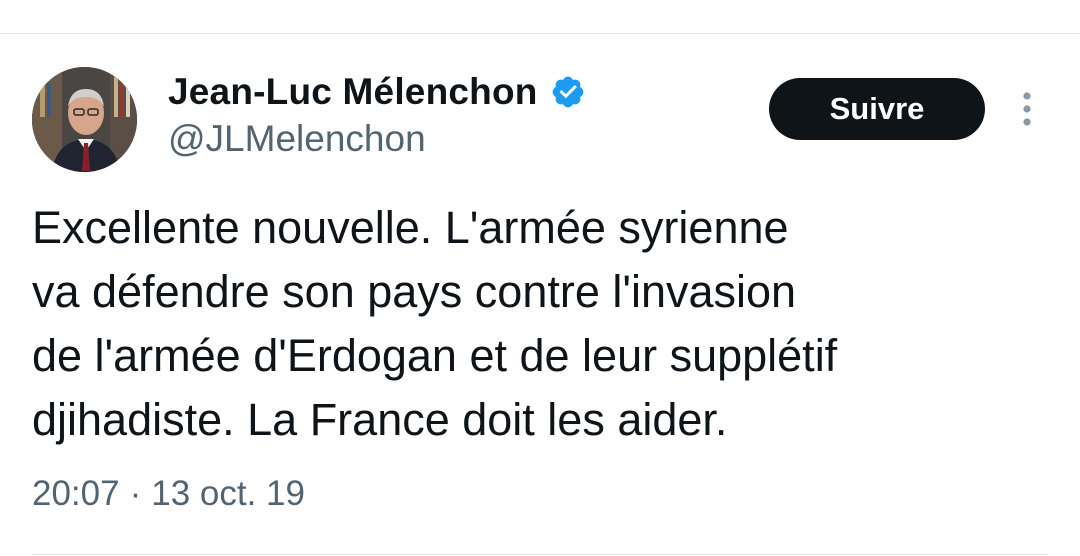 Image resolution: width=1080 pixels, height=556 pixels. I want to click on author-handle: @JLMelenchon, so click(297, 139).